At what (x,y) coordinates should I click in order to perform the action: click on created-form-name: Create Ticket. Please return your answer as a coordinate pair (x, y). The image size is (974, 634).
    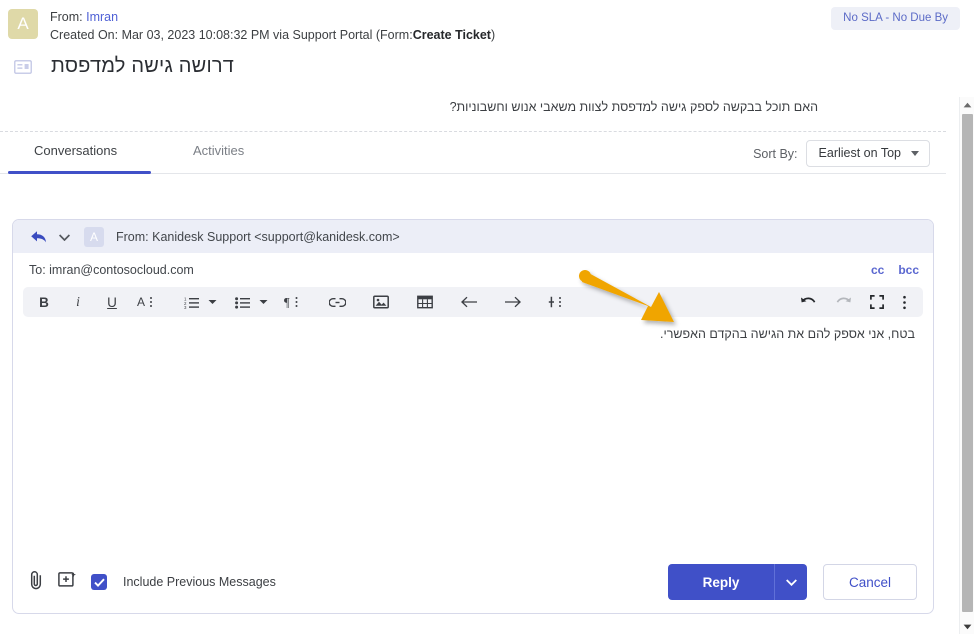
    Looking at the image, I should click on (451, 35).